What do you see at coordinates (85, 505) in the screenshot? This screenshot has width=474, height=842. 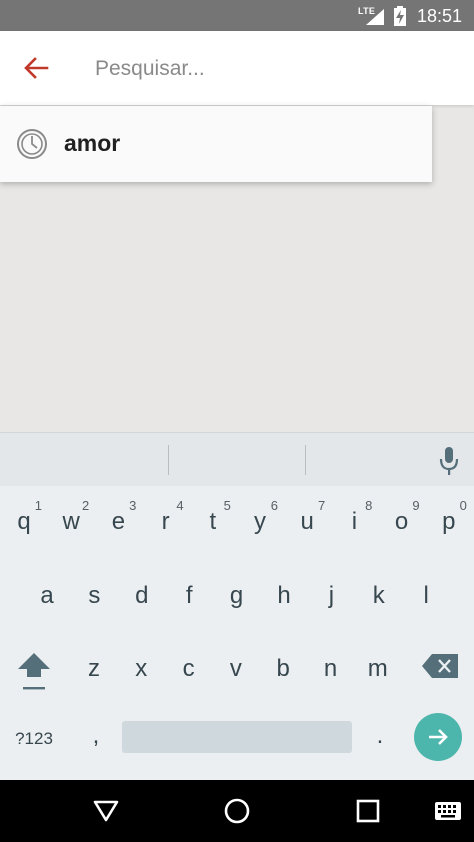 I see `key-hint: 2` at bounding box center [85, 505].